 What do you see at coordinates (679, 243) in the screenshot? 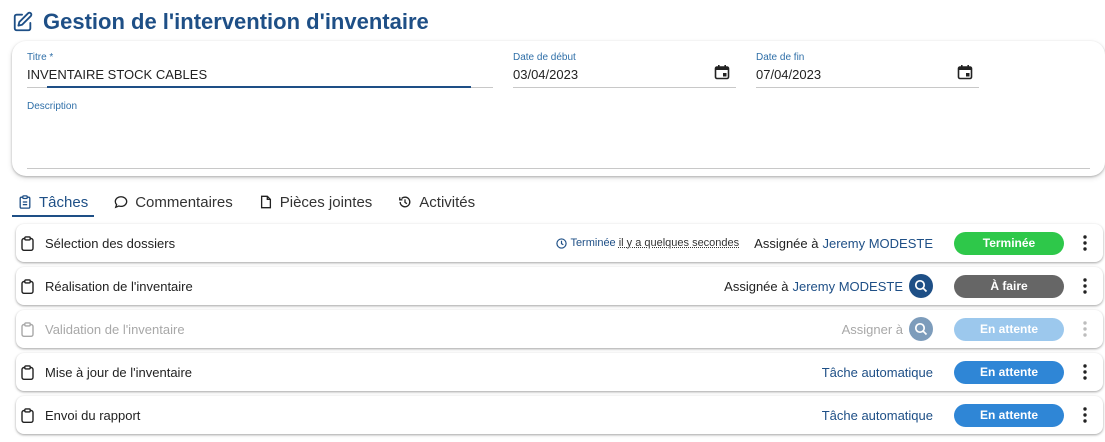
I see `completion-time: il y a quelques secondes` at bounding box center [679, 243].